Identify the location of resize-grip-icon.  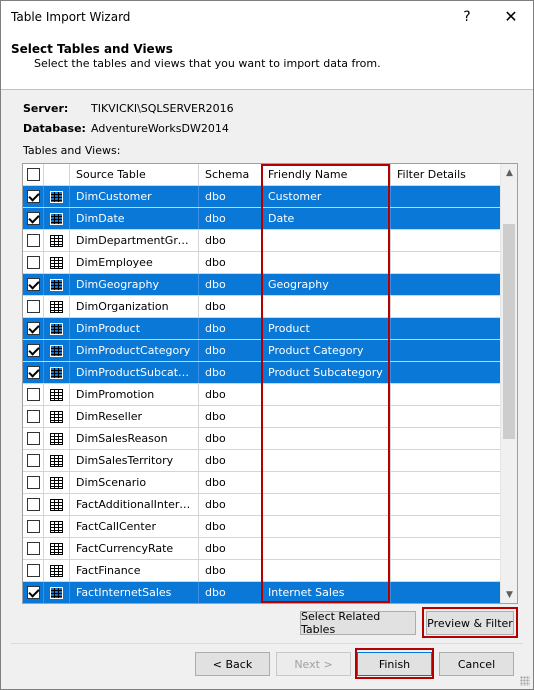
(525, 681).